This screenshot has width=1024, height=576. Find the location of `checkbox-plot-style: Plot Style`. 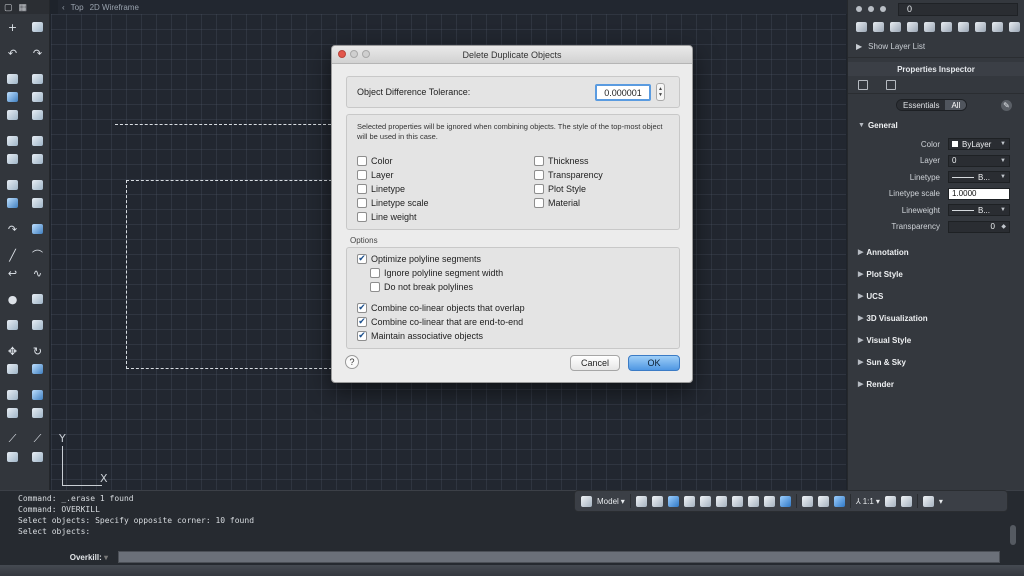

checkbox-plot-style: Plot Style is located at coordinates (560, 189).